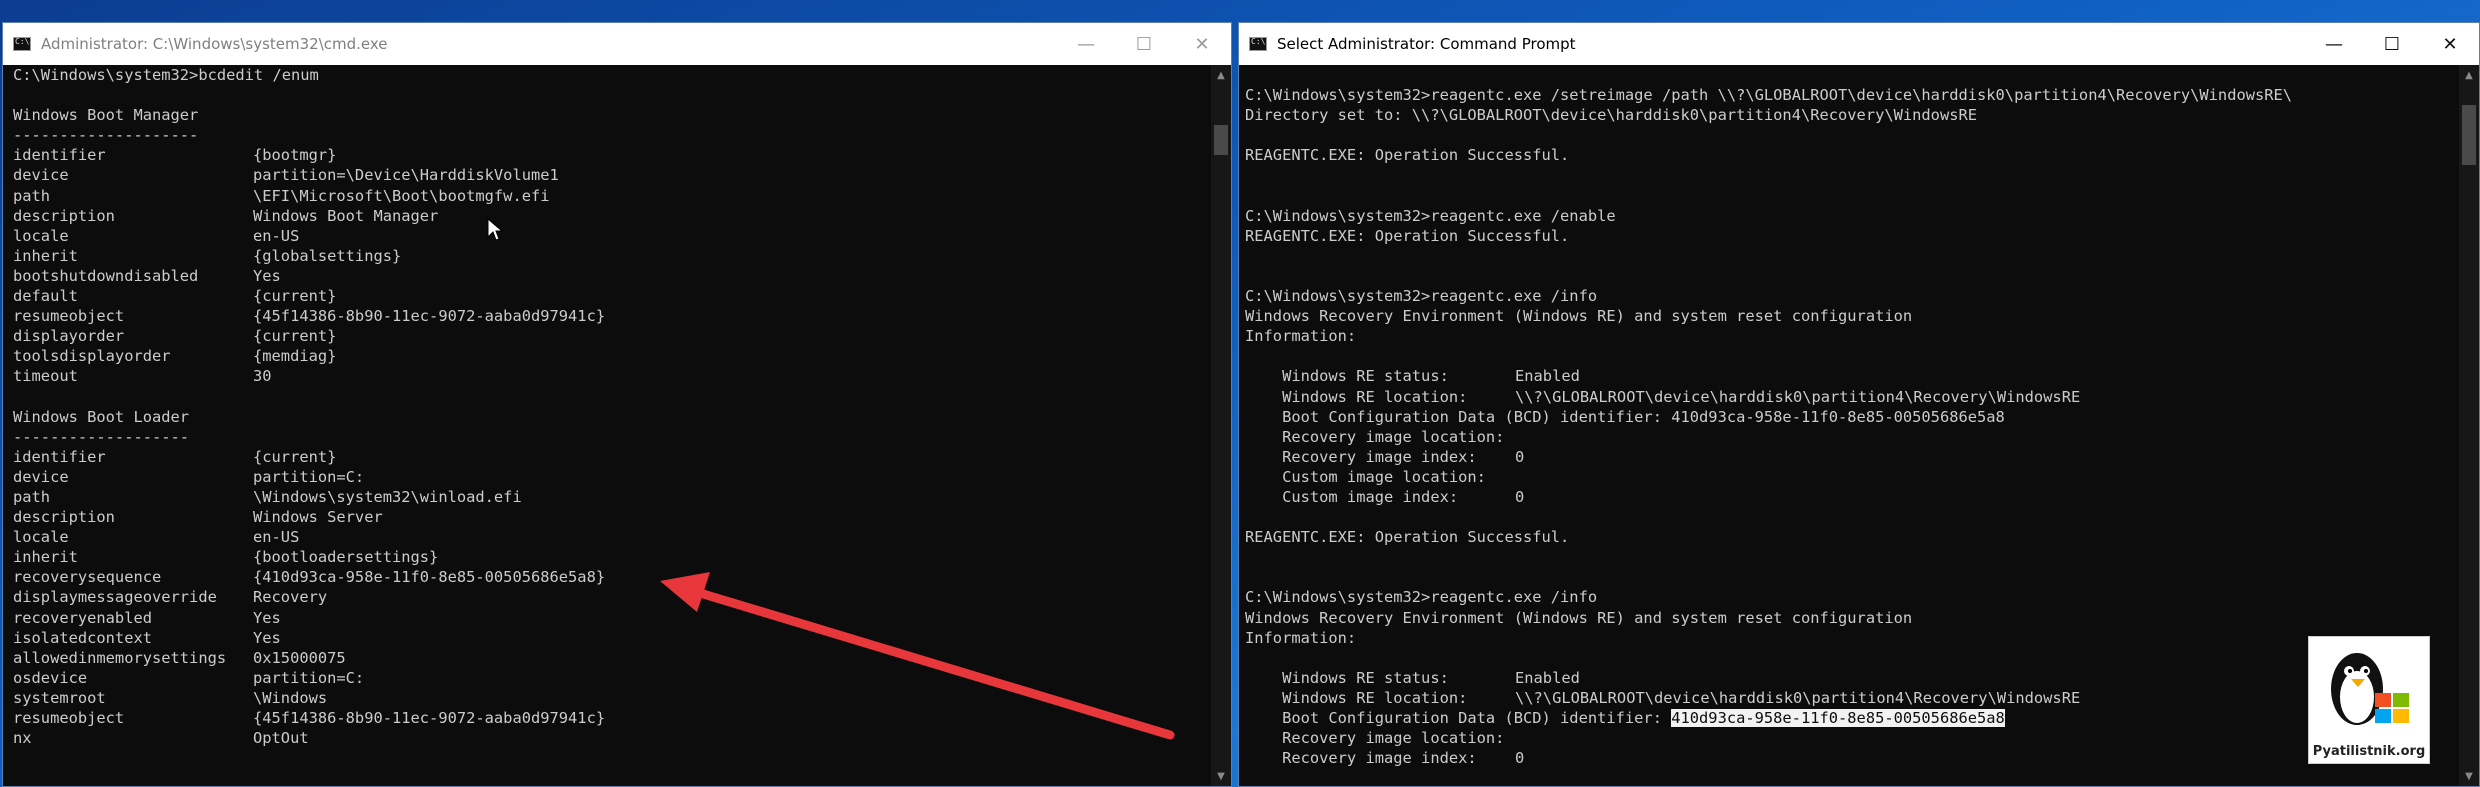  What do you see at coordinates (612, 175) in the screenshot?
I see `console-line: device partition=\Device\HarddiskVolume1` at bounding box center [612, 175].